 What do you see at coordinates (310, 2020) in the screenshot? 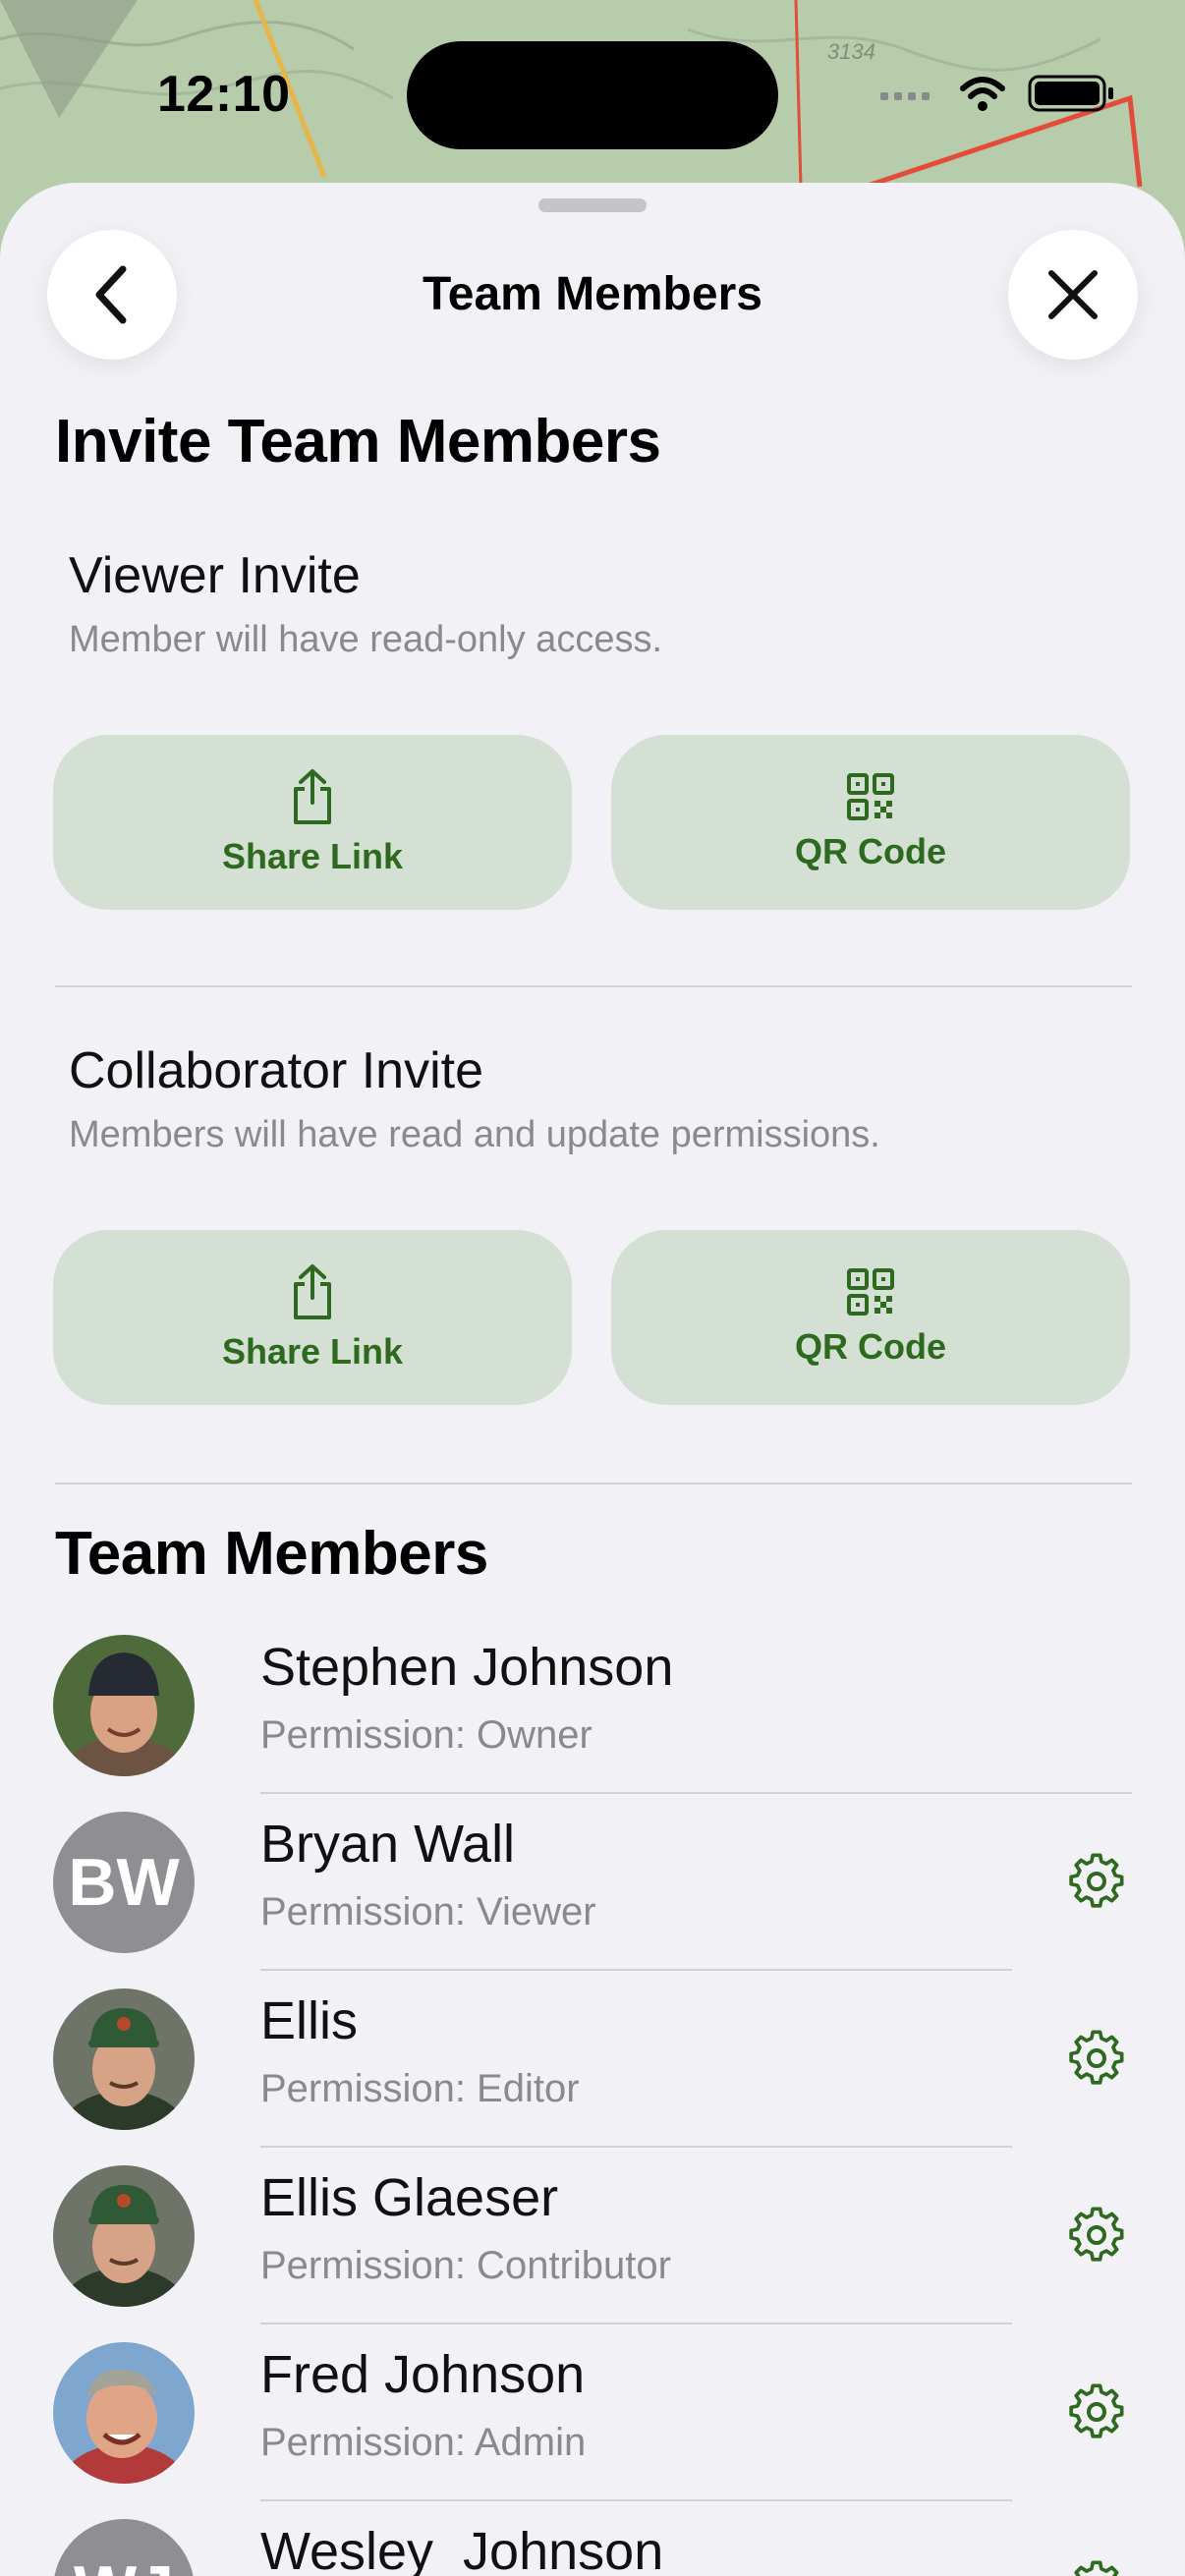
I see `member-name: Ellis` at bounding box center [310, 2020].